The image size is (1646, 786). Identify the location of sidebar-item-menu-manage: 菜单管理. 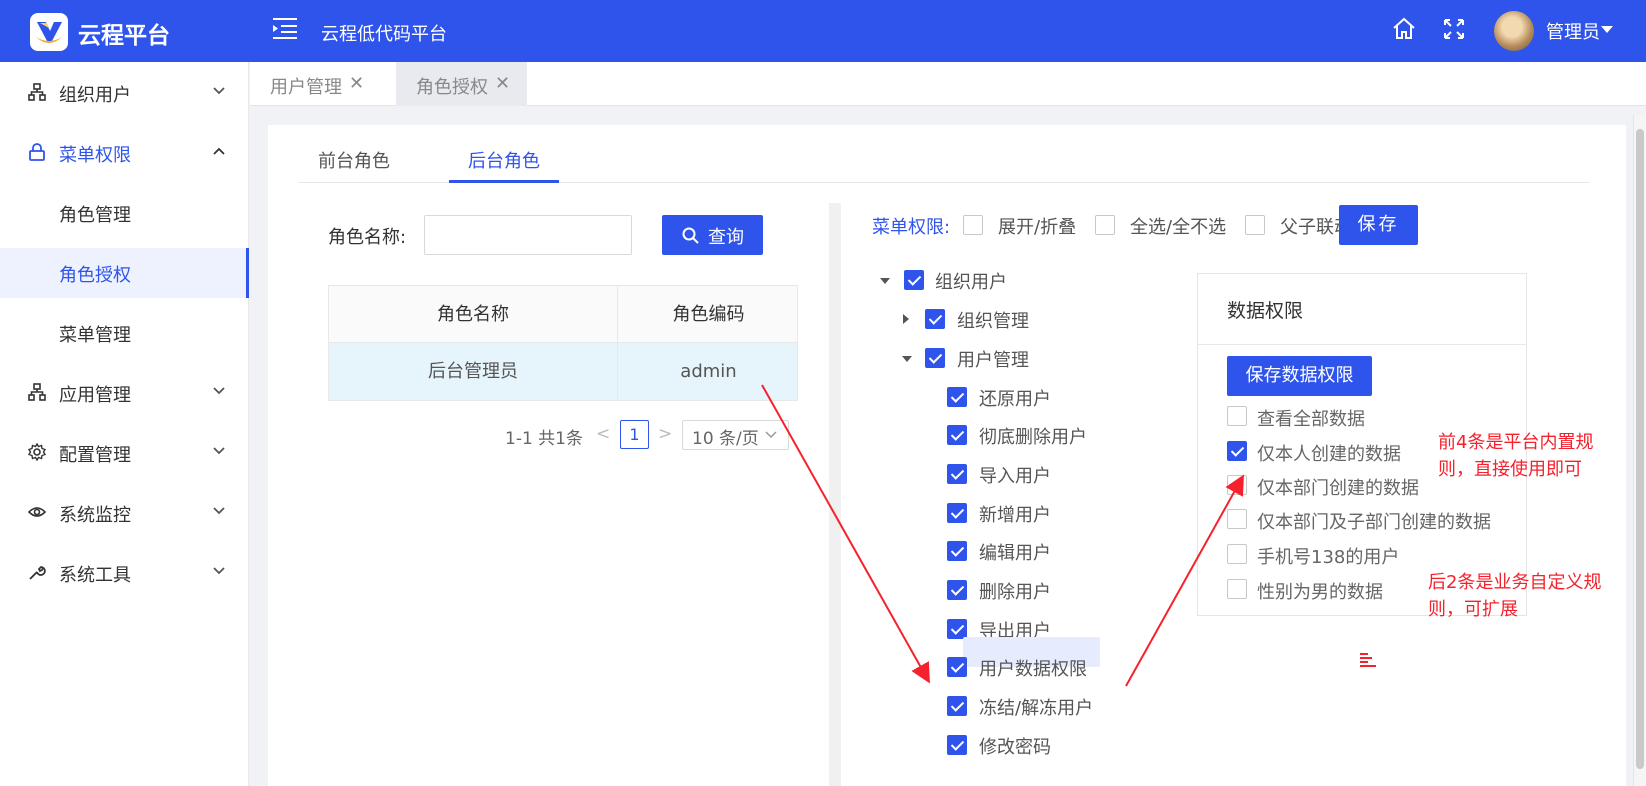
(124, 333).